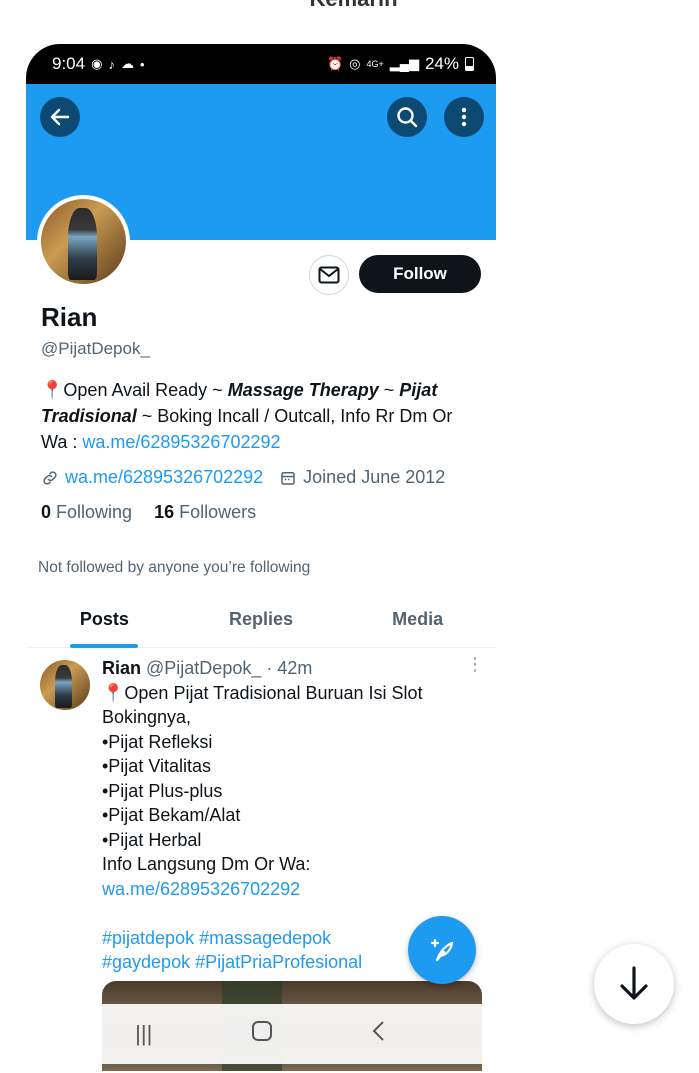 Image resolution: width=699 pixels, height=1073 pixels. What do you see at coordinates (417, 624) in the screenshot?
I see `tab-media: Media` at bounding box center [417, 624].